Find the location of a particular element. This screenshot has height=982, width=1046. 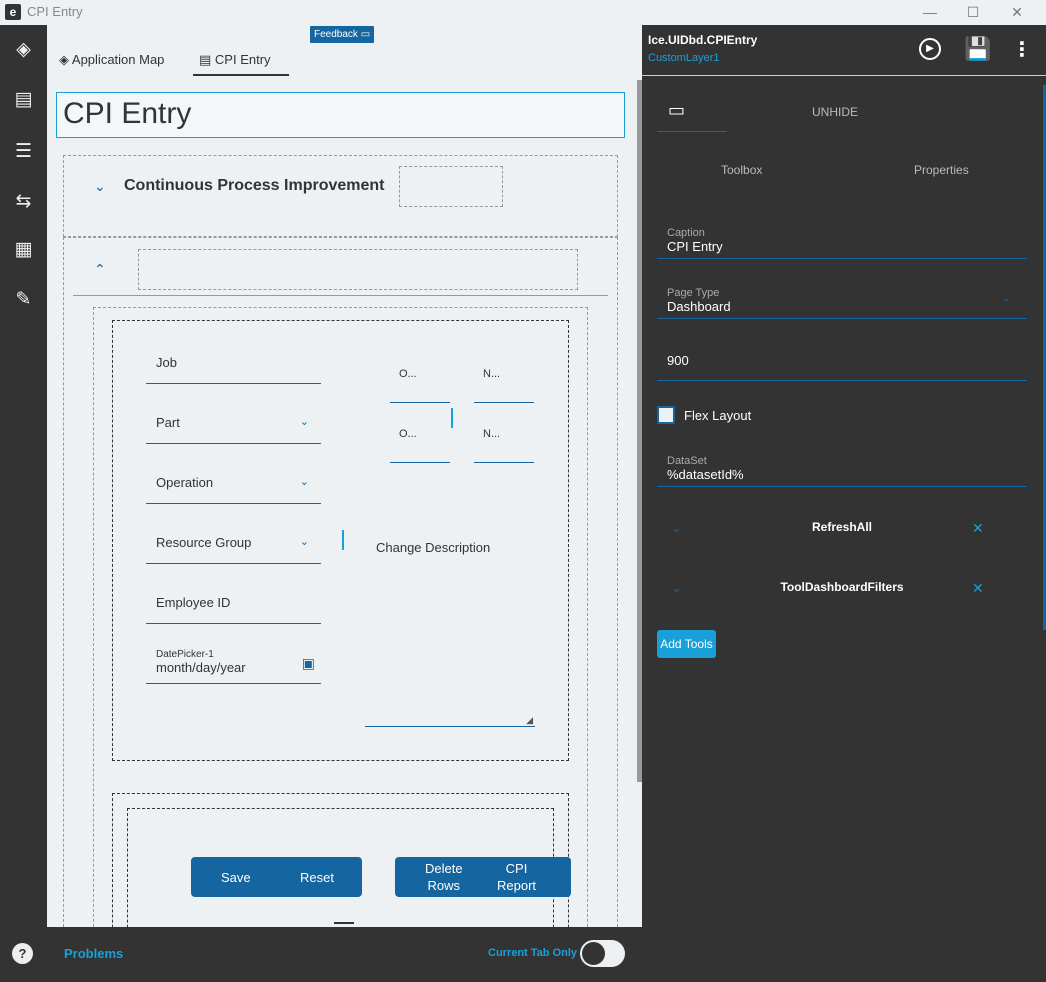

help-icon: ? is located at coordinates (22, 953).